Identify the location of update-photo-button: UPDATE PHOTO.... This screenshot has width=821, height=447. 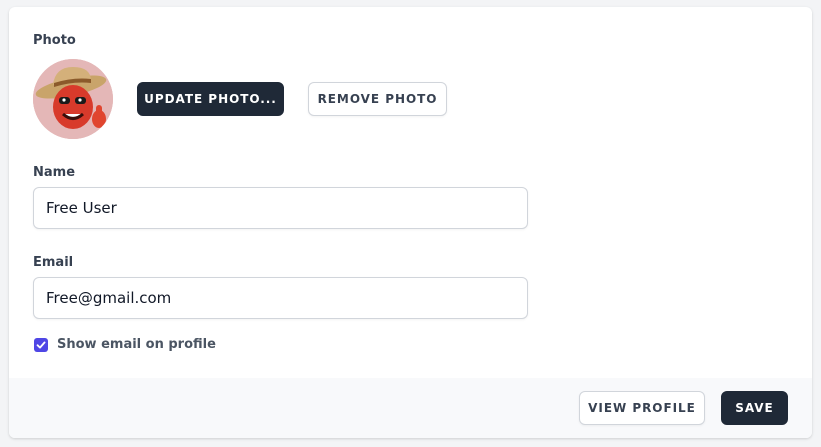
(210, 99).